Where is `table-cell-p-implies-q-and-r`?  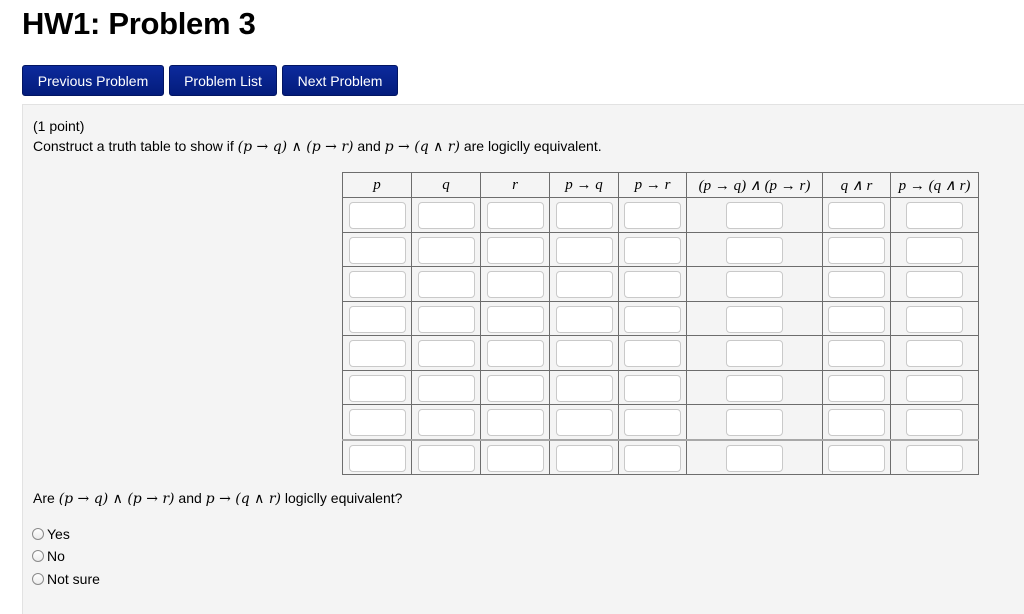
table-cell-p-implies-q-and-r is located at coordinates (934, 422).